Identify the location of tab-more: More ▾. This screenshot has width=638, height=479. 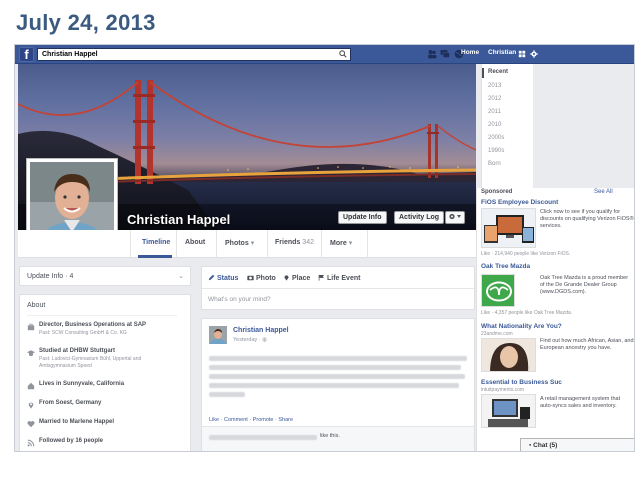
(341, 243).